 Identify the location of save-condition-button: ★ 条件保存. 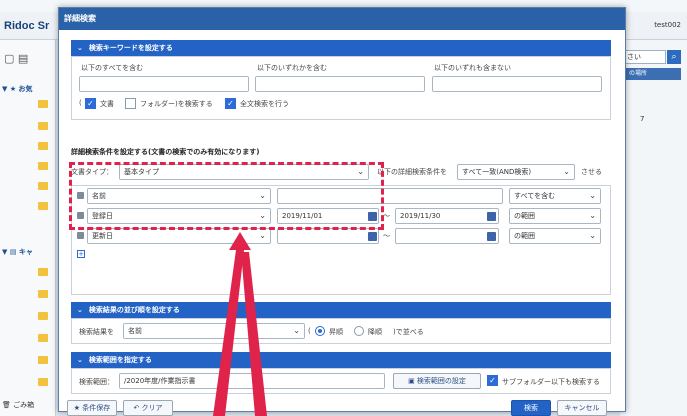
(92, 408).